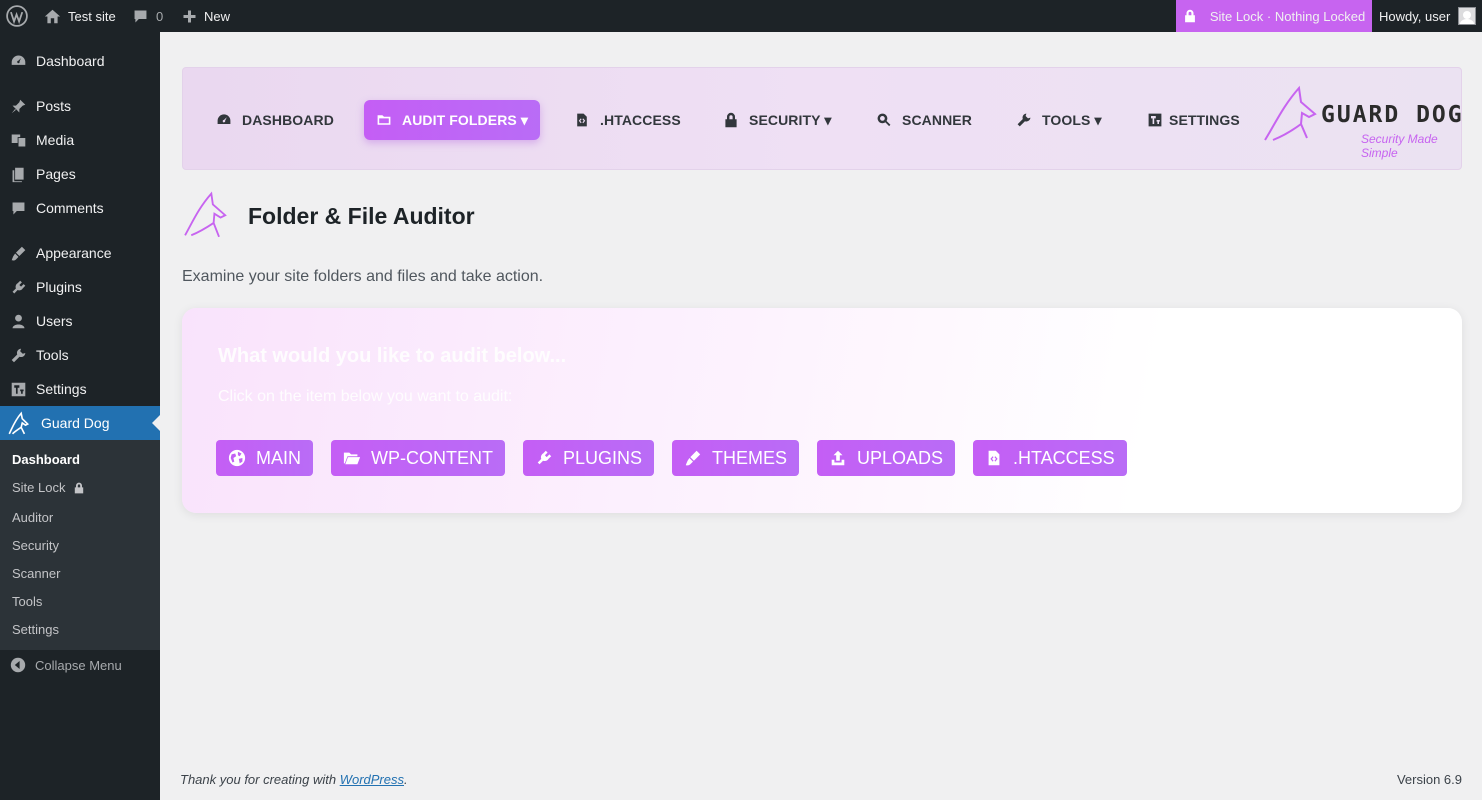  I want to click on collapse-menu-button: Collapse Menu, so click(66, 665).